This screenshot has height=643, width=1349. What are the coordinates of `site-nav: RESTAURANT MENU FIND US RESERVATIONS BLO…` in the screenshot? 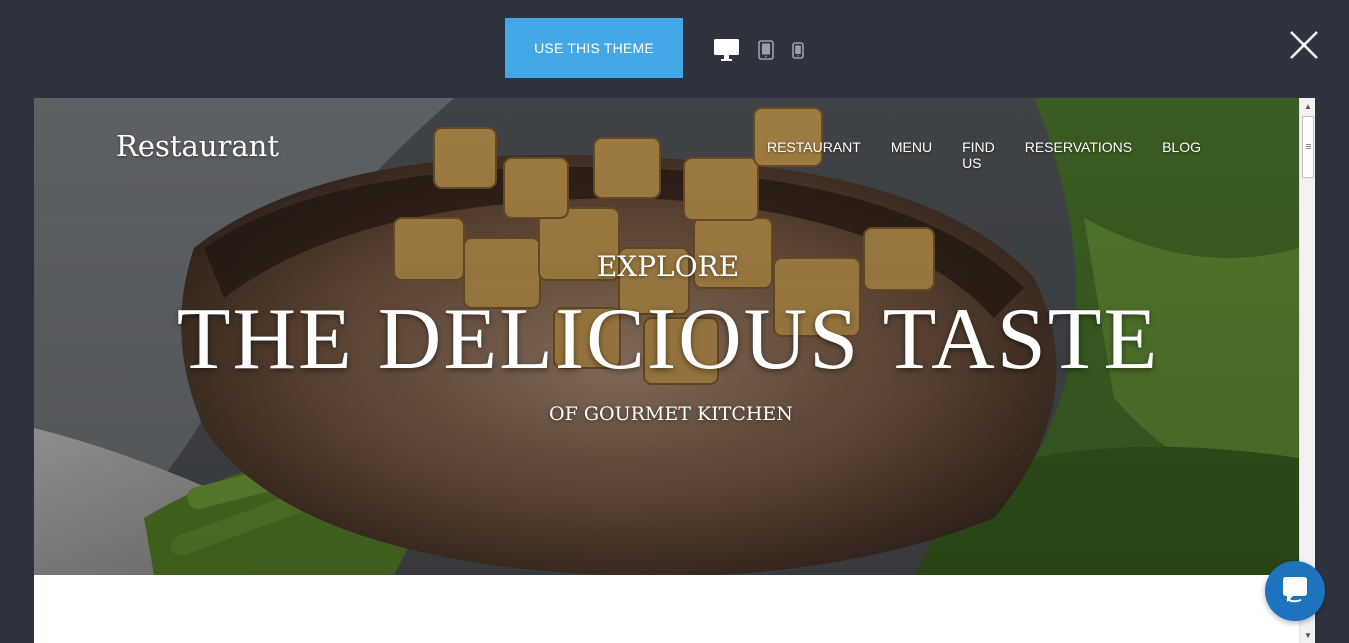 It's located at (978, 155).